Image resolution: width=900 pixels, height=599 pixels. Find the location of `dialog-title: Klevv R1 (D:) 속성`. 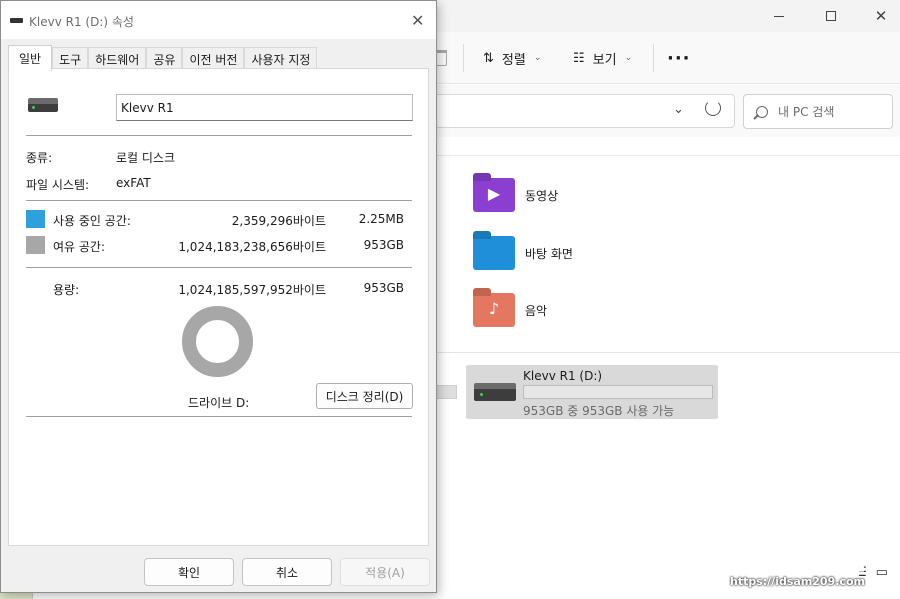

dialog-title: Klevv R1 (D:) 속성 is located at coordinates (81, 22).